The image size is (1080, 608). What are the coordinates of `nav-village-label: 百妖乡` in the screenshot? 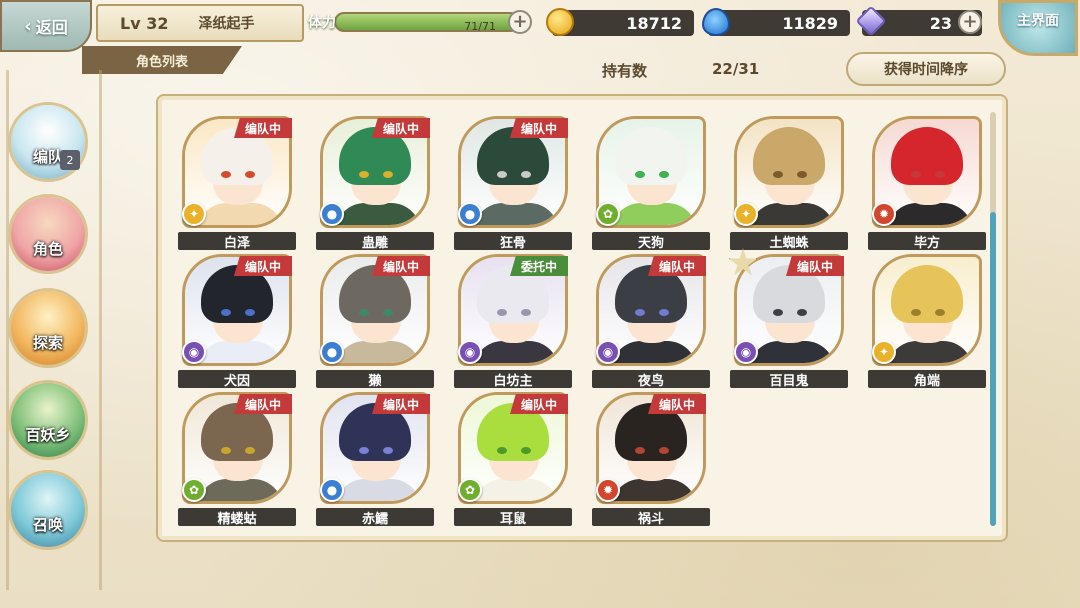 It's located at (48, 435).